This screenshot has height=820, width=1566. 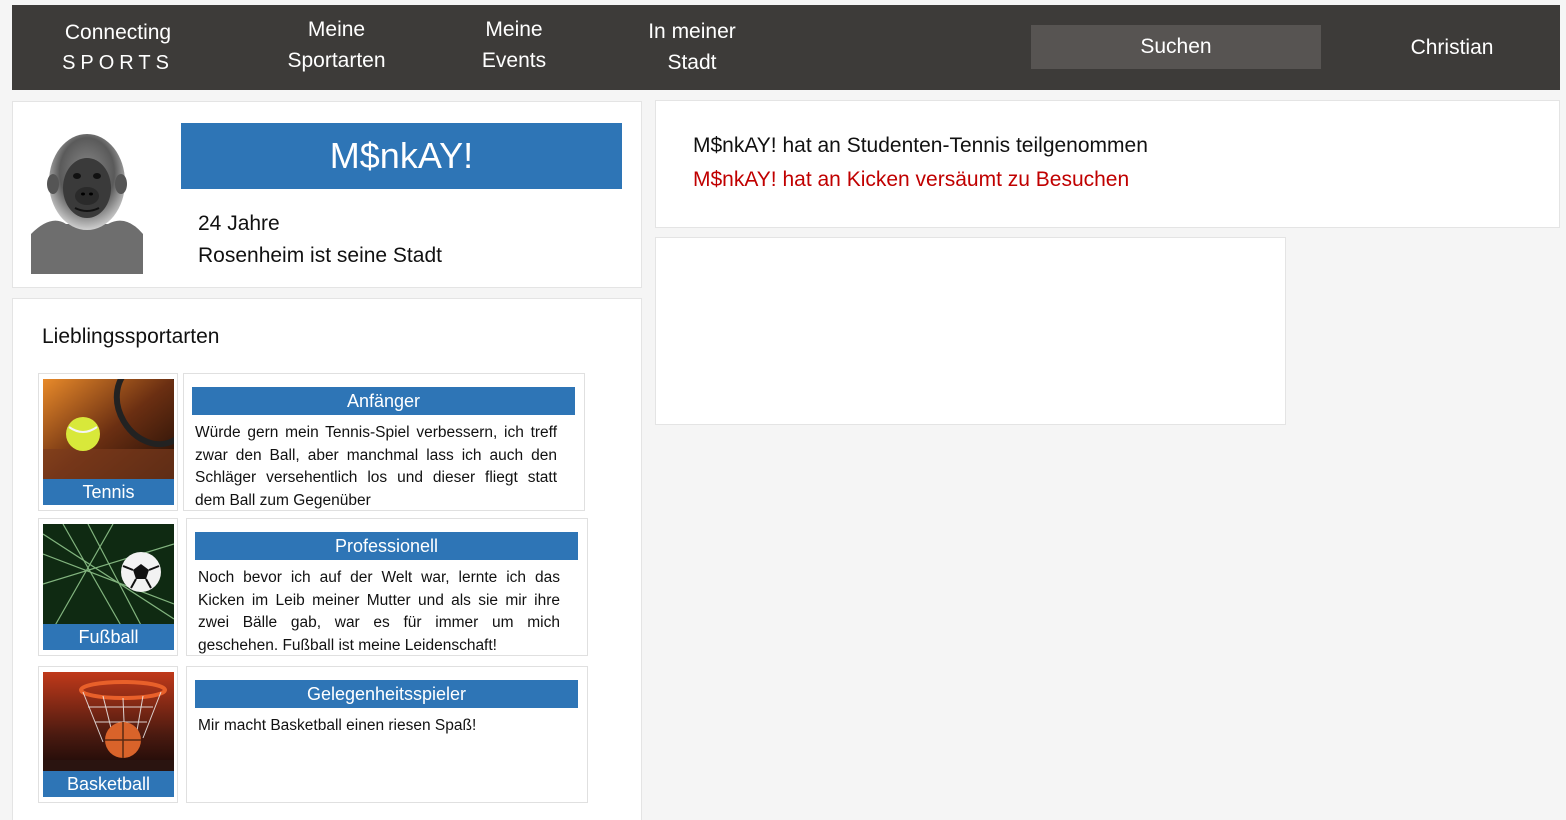 I want to click on soccer-ball-icon, so click(x=108, y=576).